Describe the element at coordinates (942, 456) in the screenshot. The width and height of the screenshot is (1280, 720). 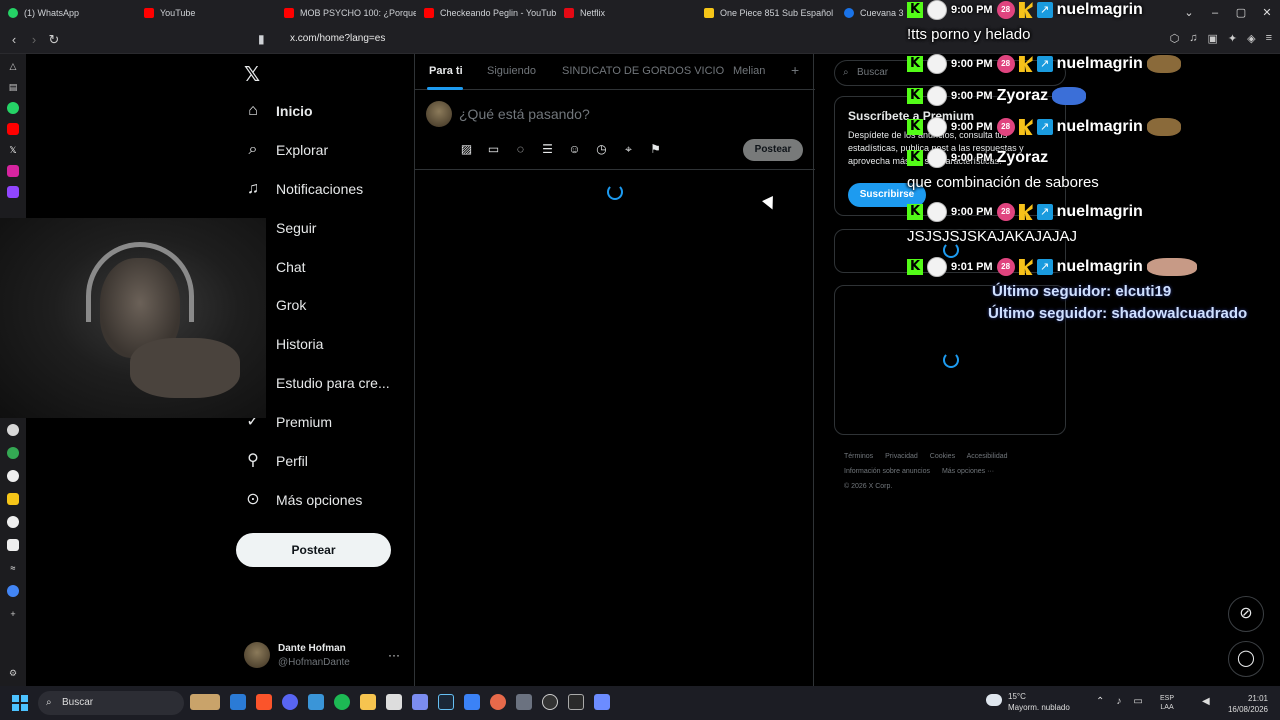
I see `footer-link: Cookies` at that location.